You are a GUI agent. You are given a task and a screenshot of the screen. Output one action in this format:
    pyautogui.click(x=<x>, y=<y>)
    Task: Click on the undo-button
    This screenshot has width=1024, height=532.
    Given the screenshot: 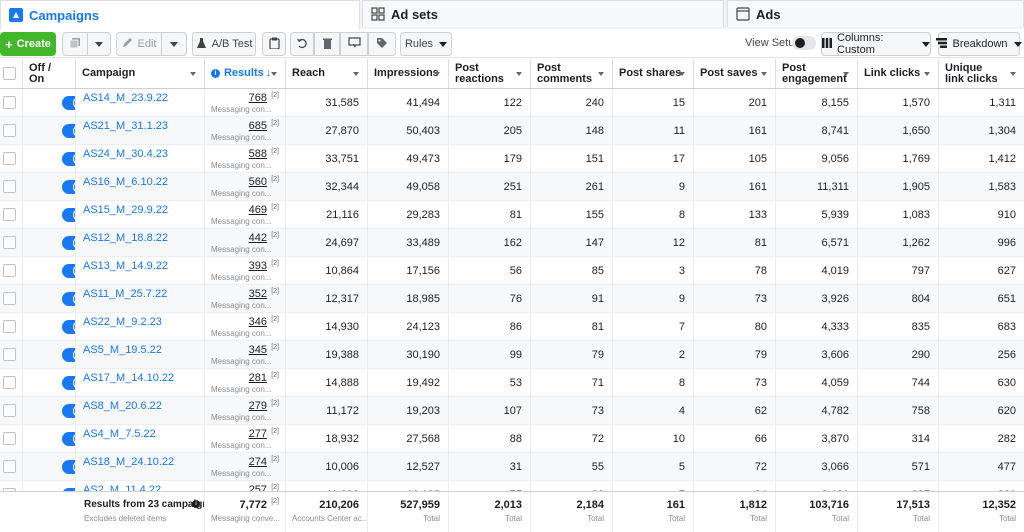 What is the action you would take?
    pyautogui.click(x=302, y=44)
    